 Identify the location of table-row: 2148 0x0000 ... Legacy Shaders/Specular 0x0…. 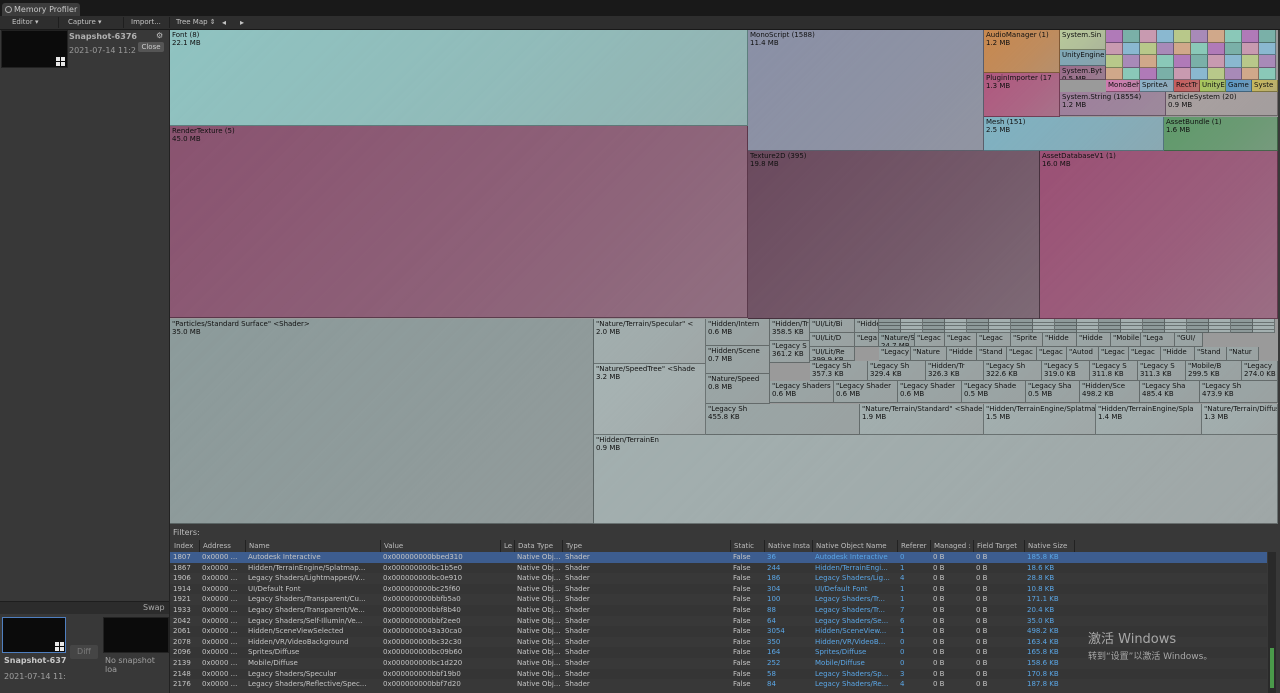
(718, 674).